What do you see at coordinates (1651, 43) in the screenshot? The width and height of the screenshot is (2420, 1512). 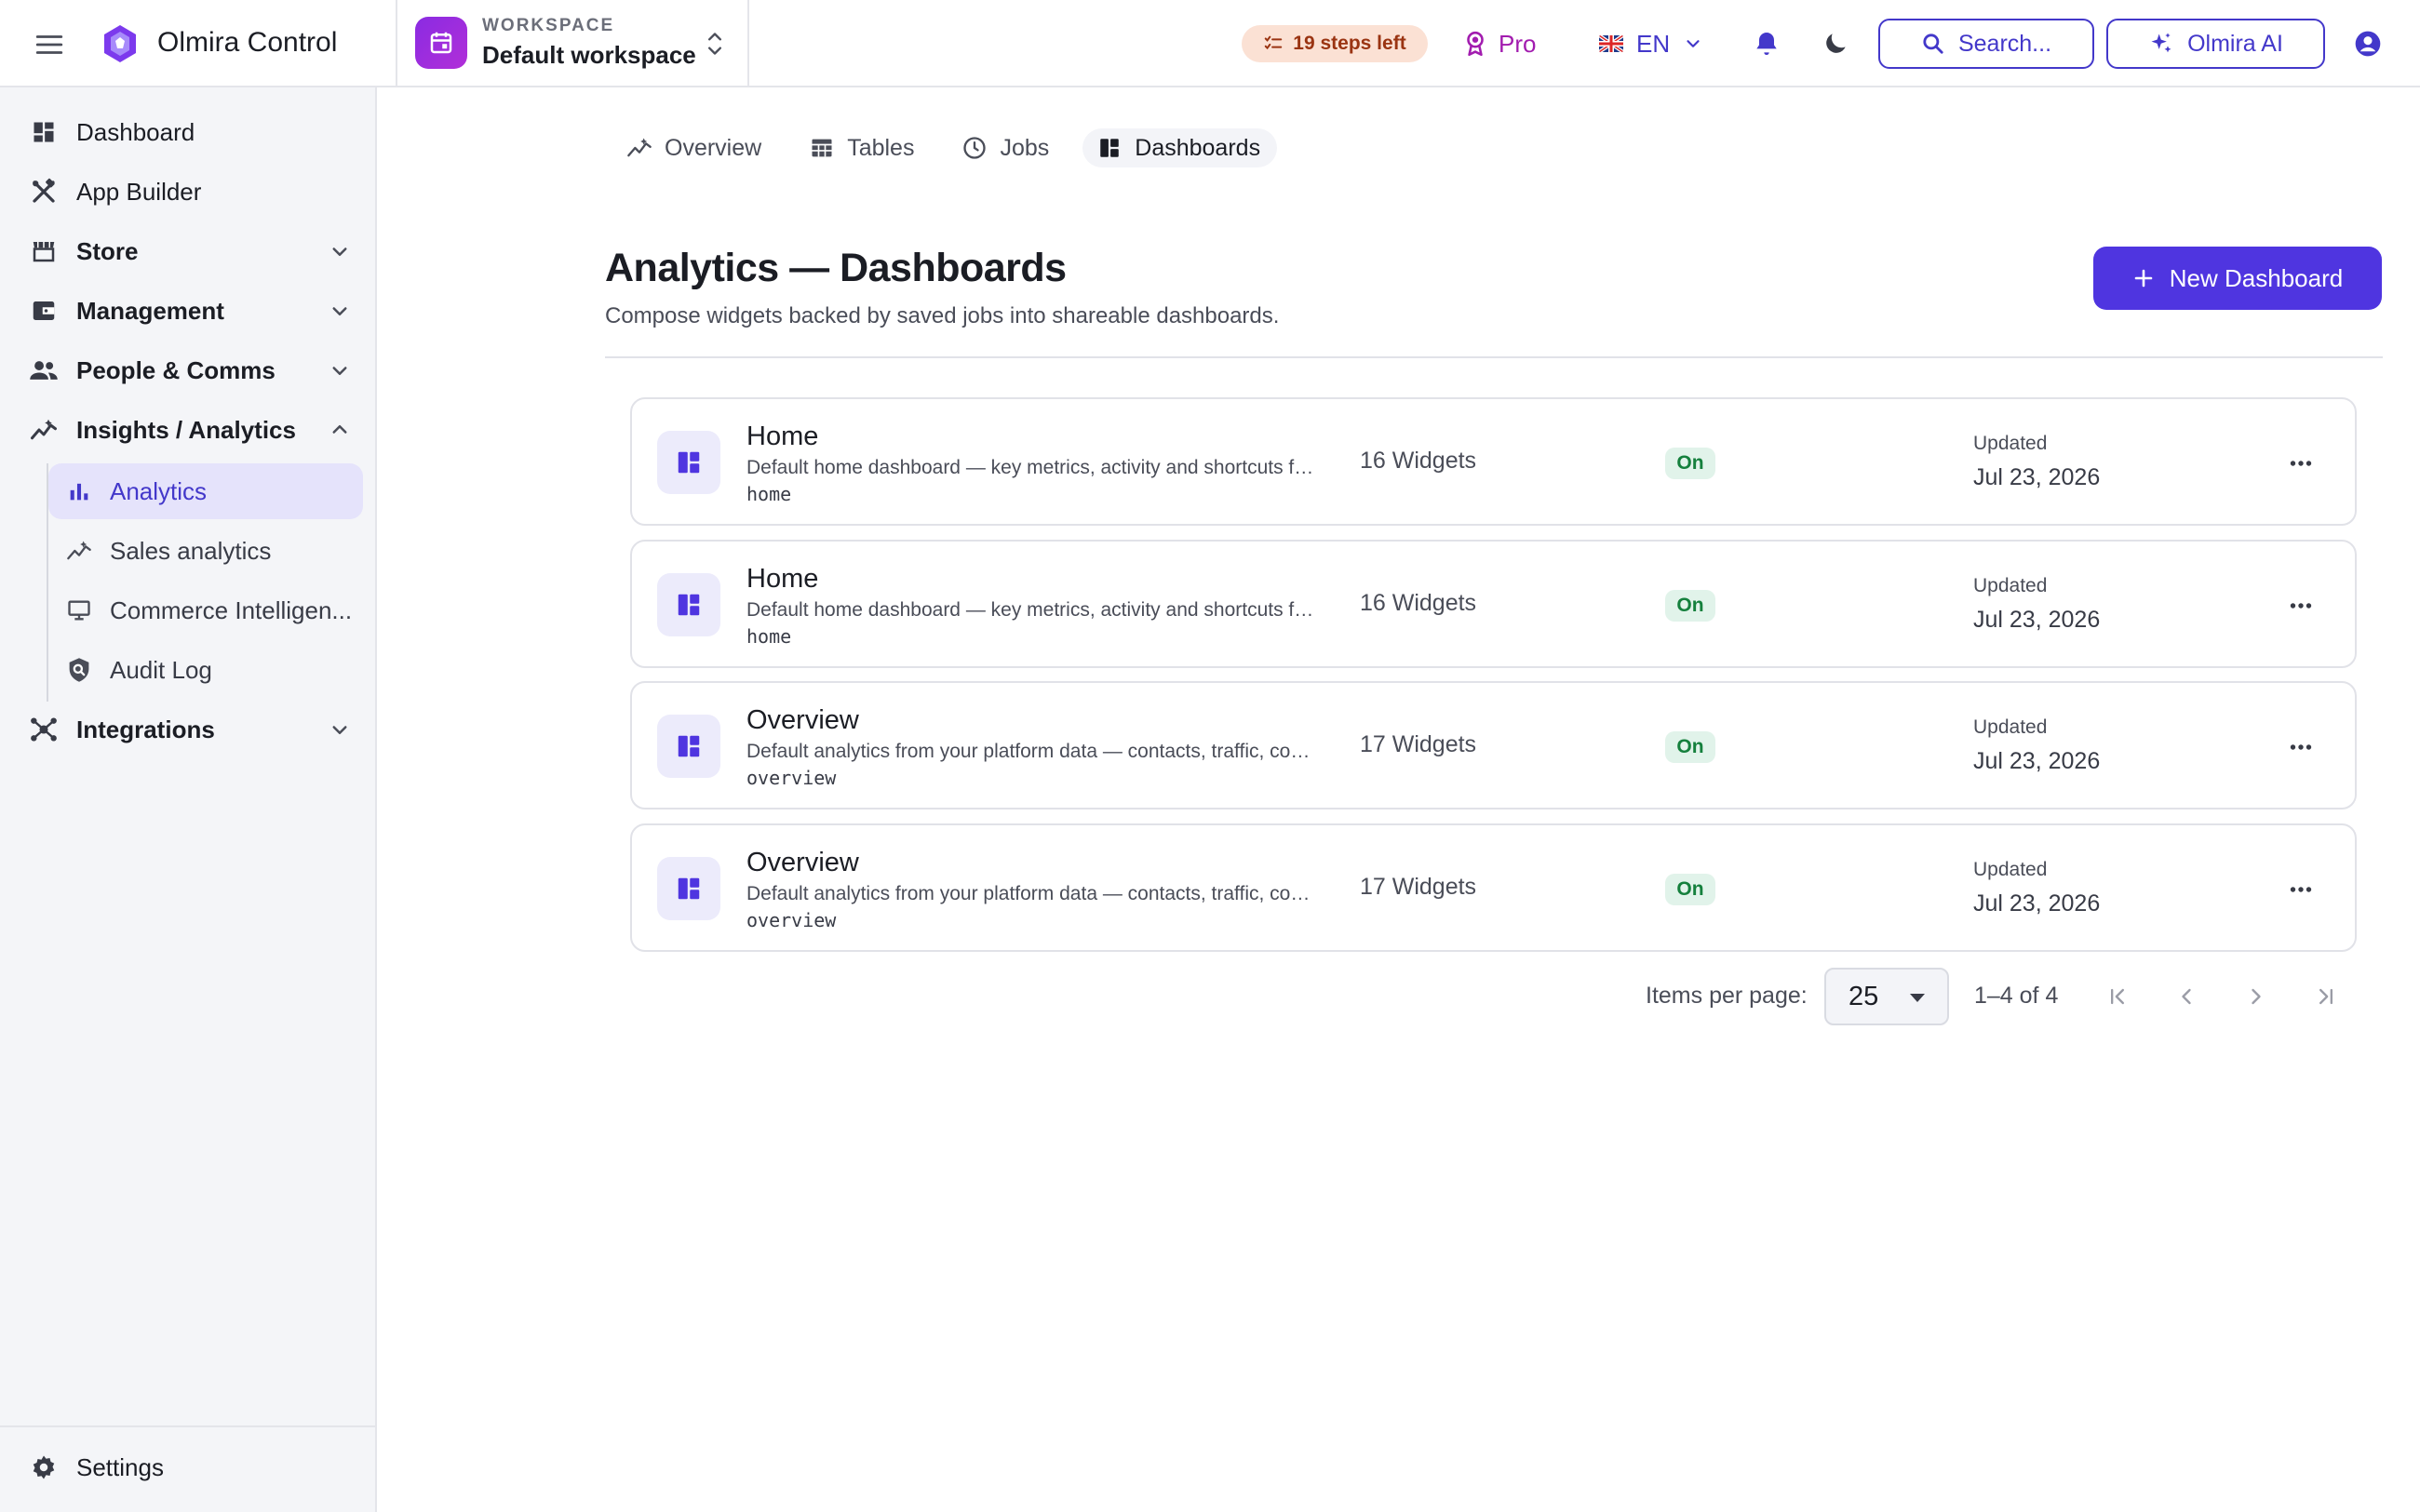 I see `language-selector: EN` at bounding box center [1651, 43].